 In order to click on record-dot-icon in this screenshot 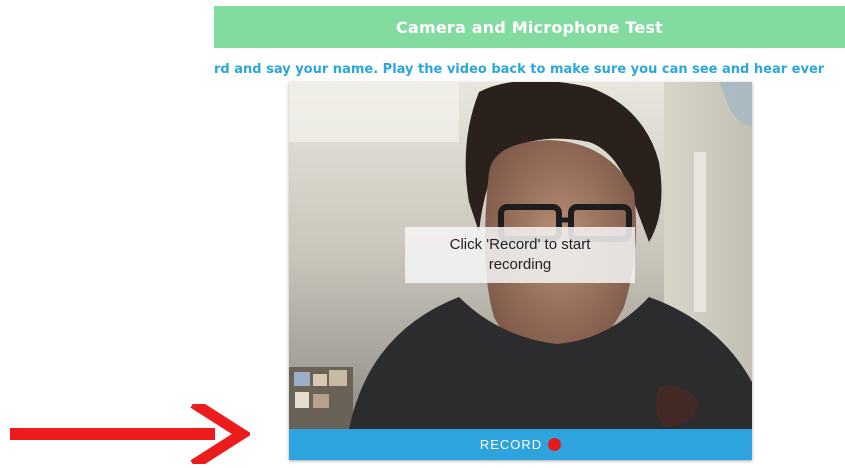, I will do `click(555, 444)`.